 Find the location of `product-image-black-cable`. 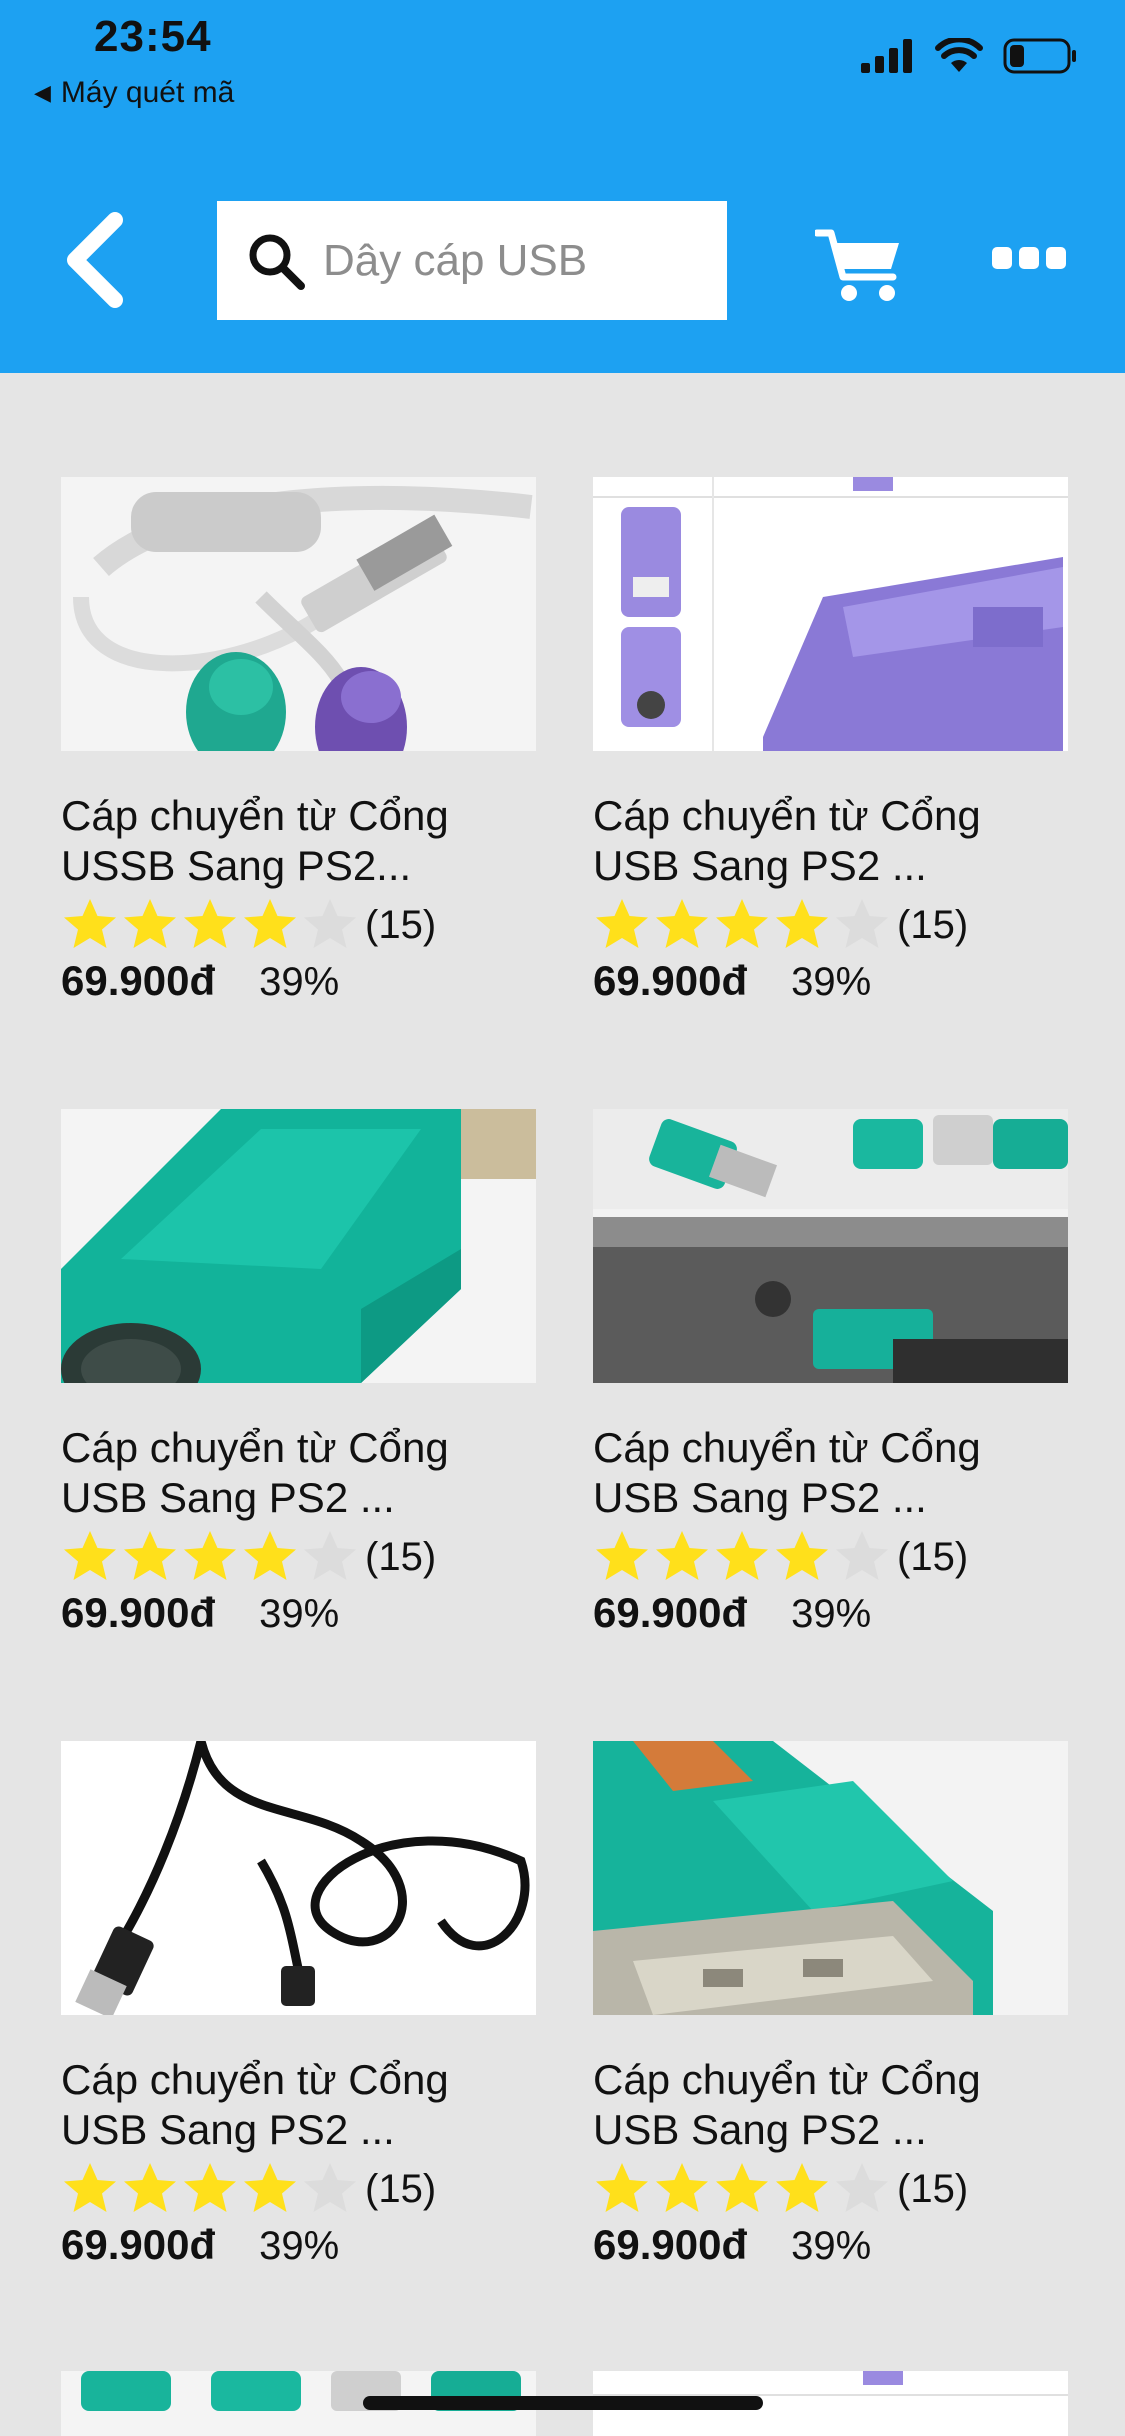

product-image-black-cable is located at coordinates (298, 1878).